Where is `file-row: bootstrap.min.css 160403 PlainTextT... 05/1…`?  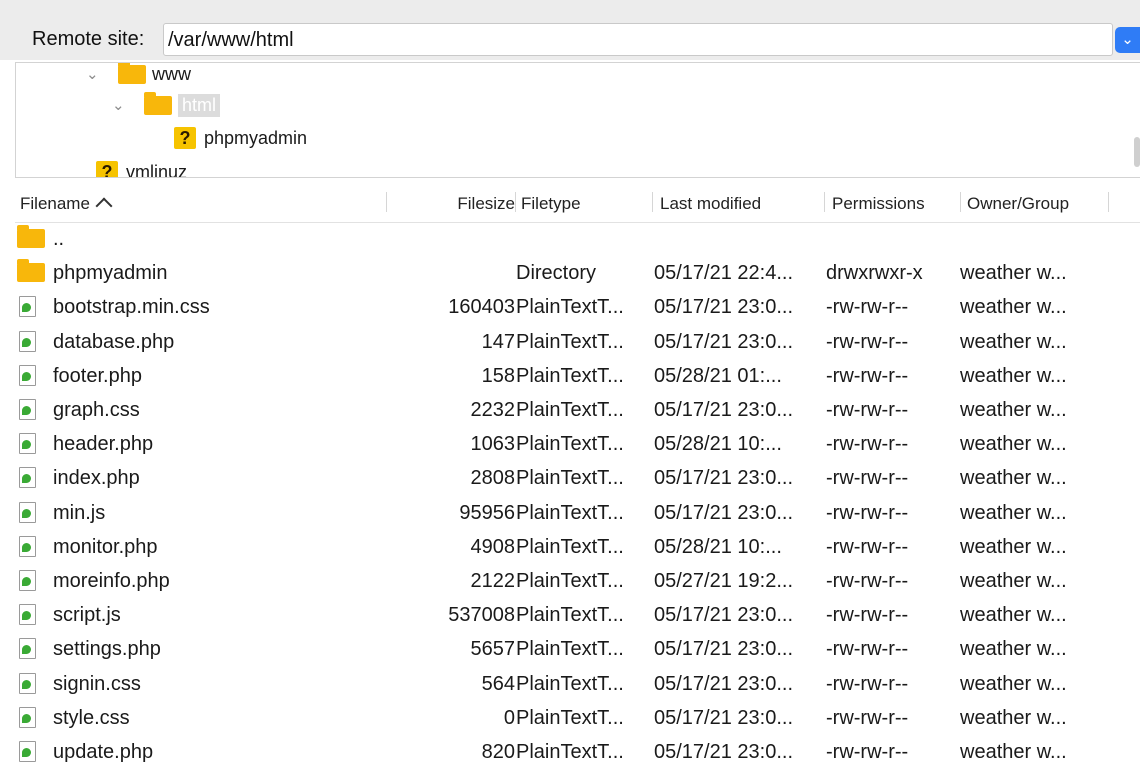 file-row: bootstrap.min.css 160403 PlainTextT... 05/1… is located at coordinates (577, 307).